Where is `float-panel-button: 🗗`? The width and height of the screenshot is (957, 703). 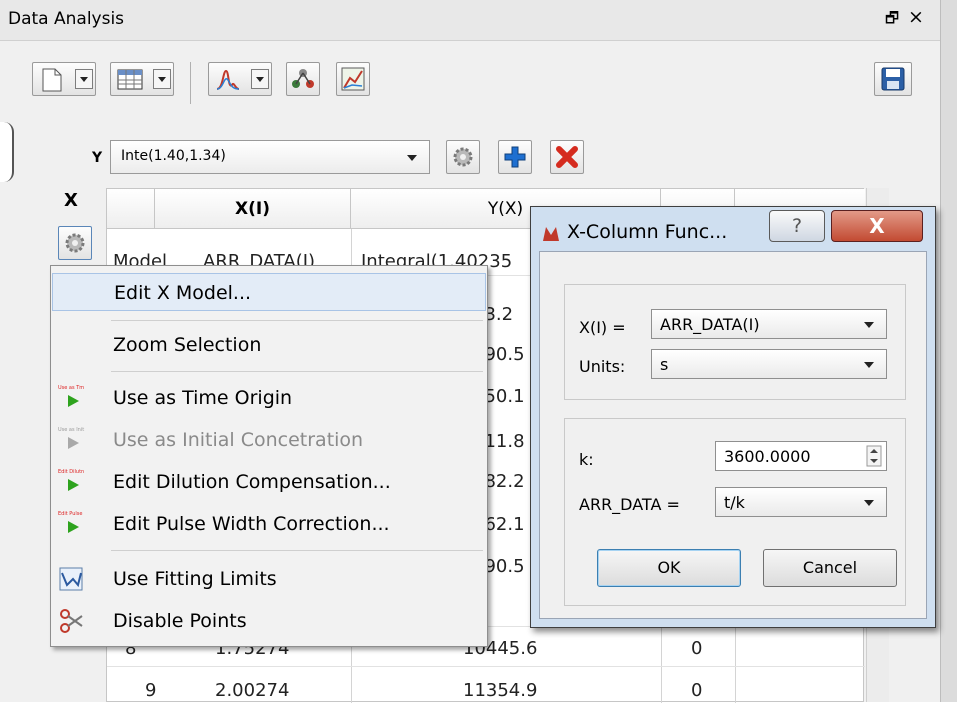
float-panel-button: 🗗 is located at coordinates (892, 20).